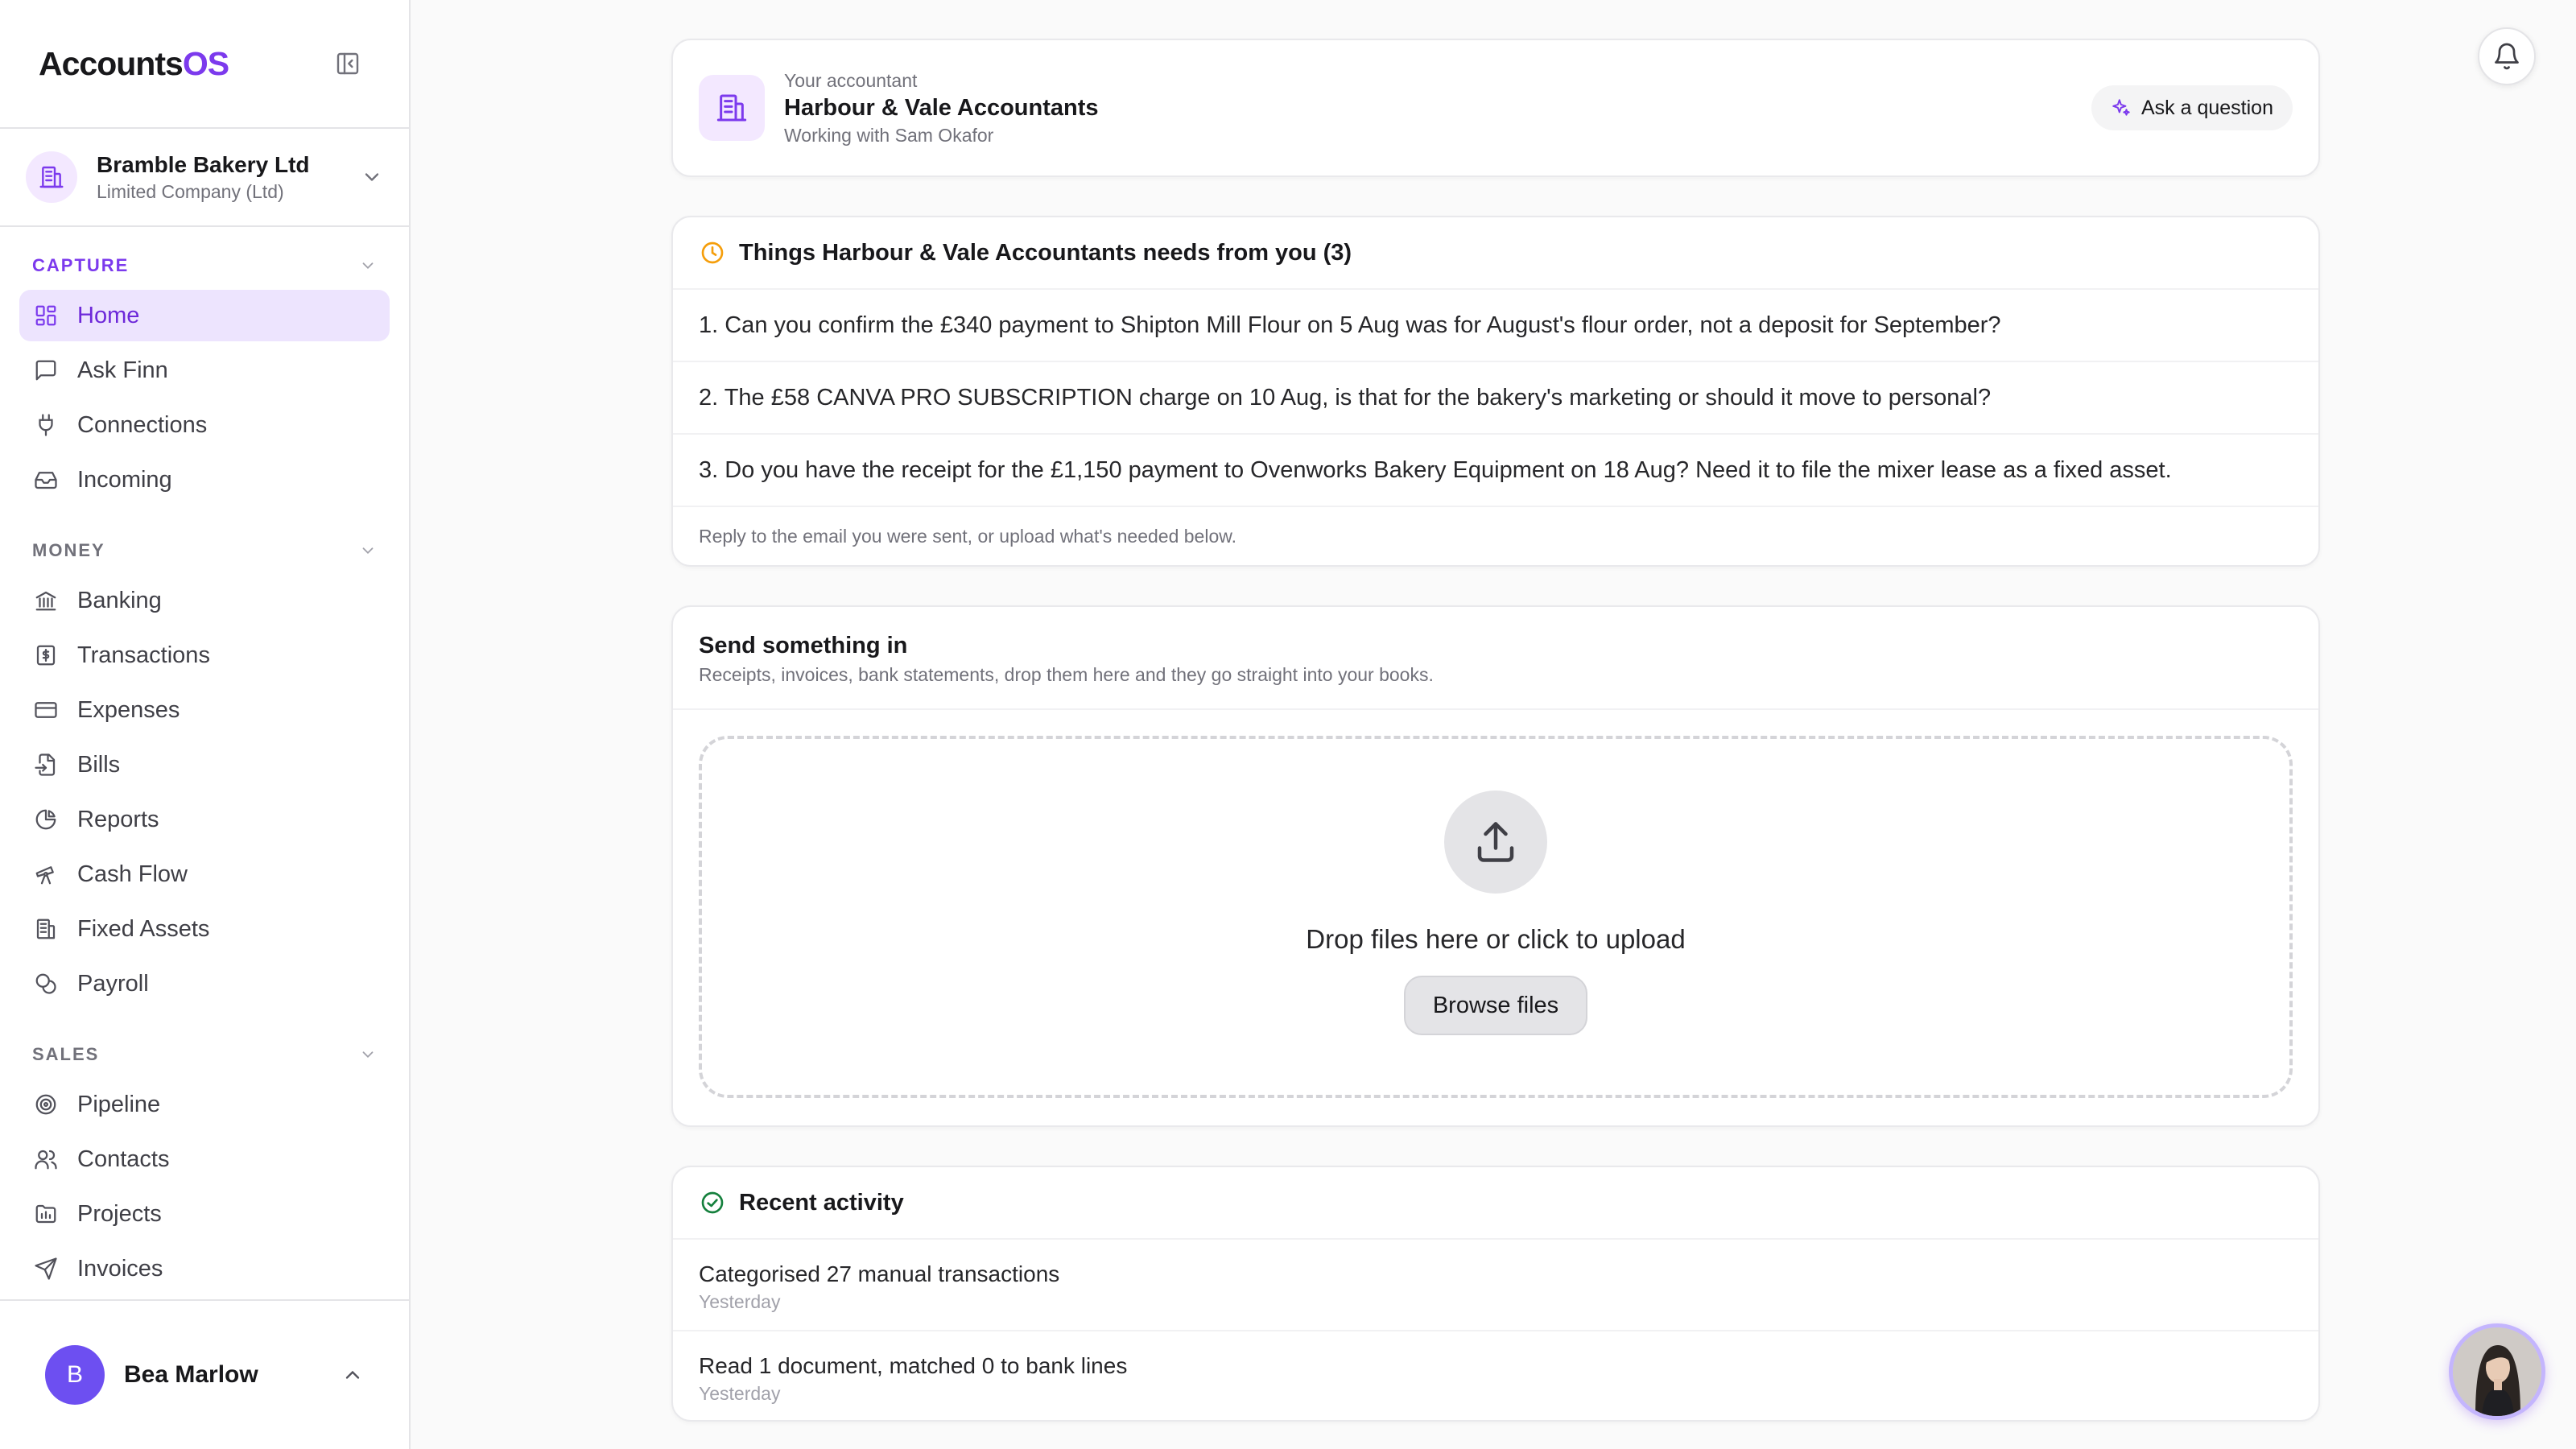 This screenshot has width=2576, height=1449. Describe the element at coordinates (66, 1054) in the screenshot. I see `section-sales-title: SALES` at that location.